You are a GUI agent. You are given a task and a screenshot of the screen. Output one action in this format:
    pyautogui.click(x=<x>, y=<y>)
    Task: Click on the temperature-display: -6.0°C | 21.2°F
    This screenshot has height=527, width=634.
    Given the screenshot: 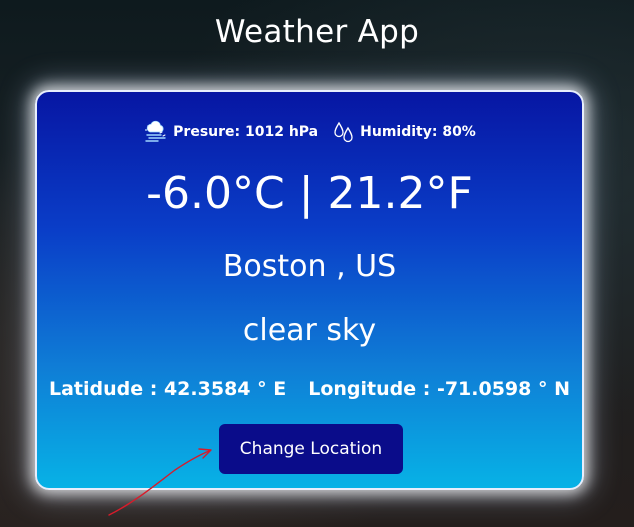 What is the action you would take?
    pyautogui.click(x=309, y=193)
    